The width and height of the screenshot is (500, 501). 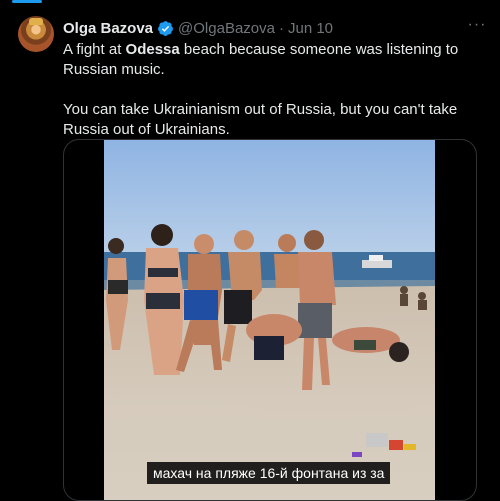 I want to click on verified-badge-icon, so click(x=165, y=28).